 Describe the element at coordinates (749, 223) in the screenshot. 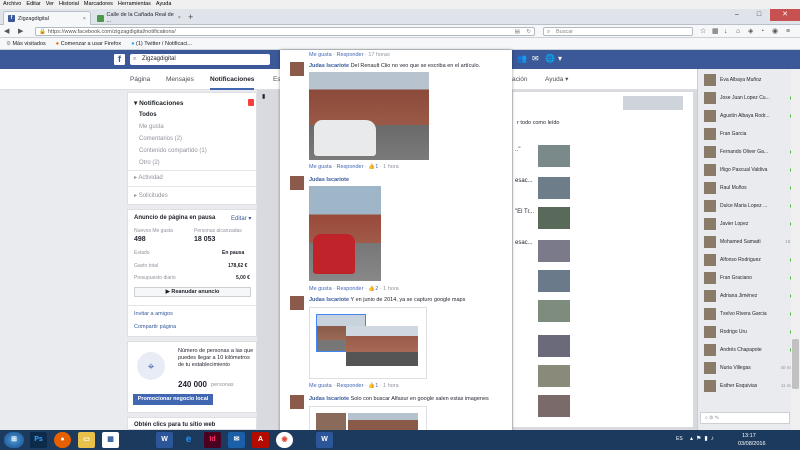

I see `chat-contact: Javier Lopez` at that location.